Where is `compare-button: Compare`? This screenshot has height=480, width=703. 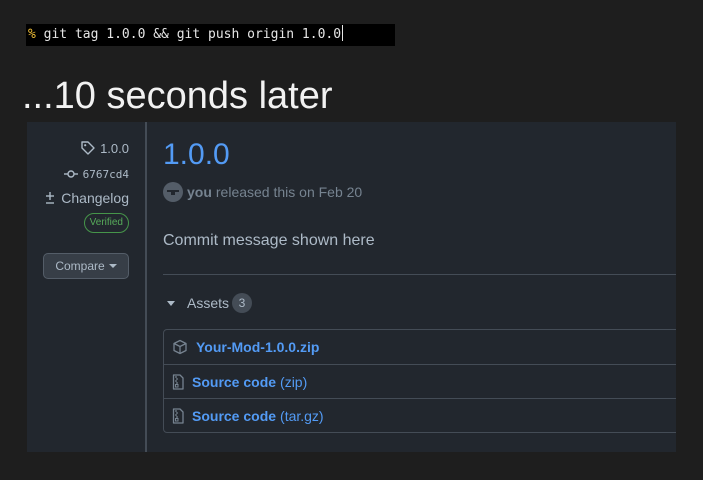 compare-button: Compare is located at coordinates (86, 266).